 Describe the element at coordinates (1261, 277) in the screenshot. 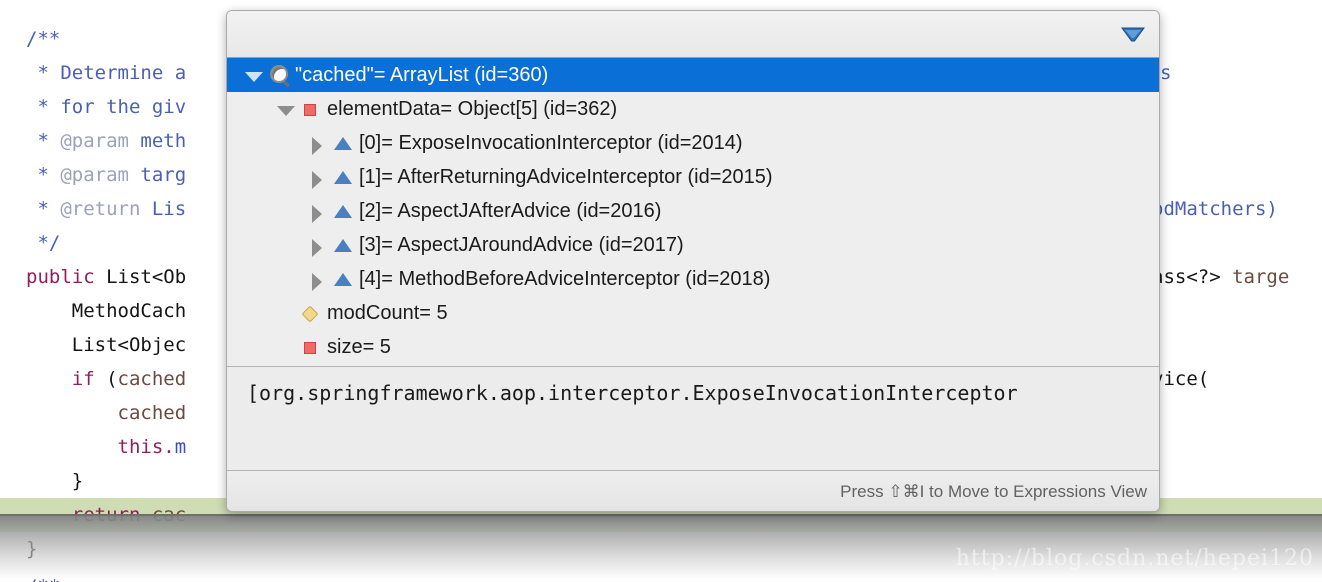

I see `code-token: targe` at that location.